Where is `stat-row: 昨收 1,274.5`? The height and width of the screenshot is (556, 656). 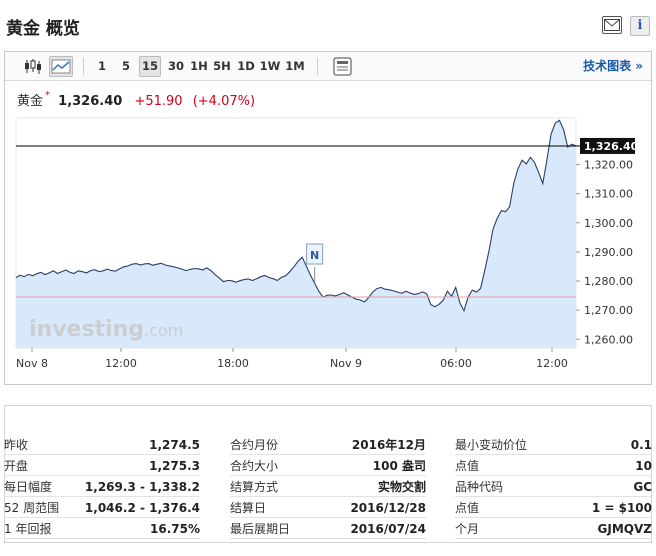
stat-row: 昨收 1,274.5 is located at coordinates (102, 444).